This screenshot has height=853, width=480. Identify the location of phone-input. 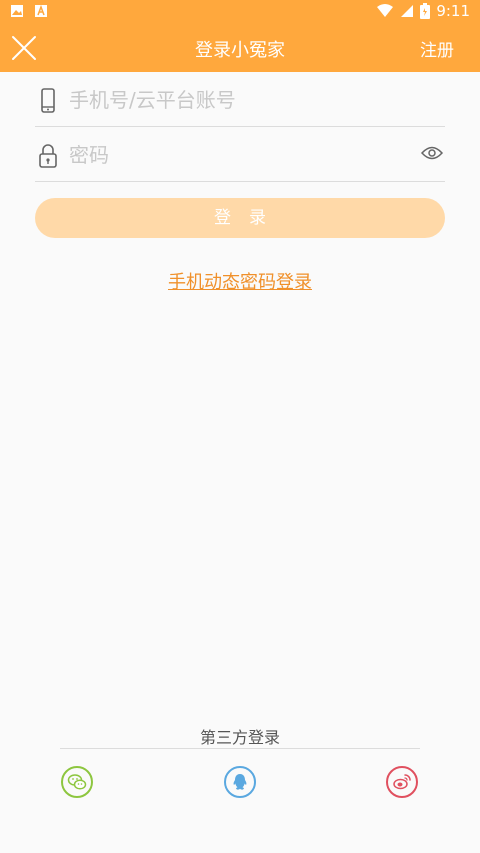
(239, 100).